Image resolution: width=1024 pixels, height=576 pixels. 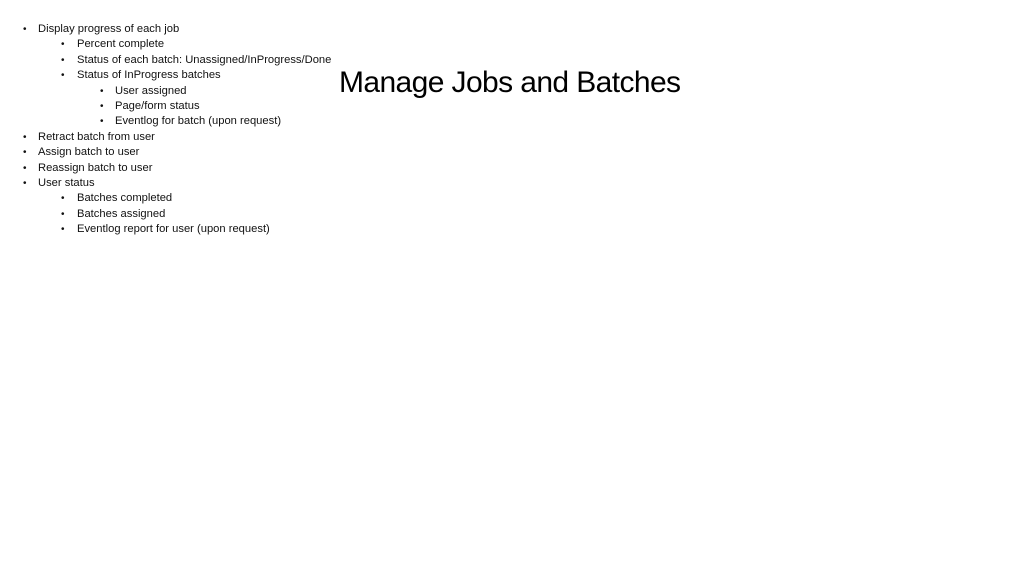 What do you see at coordinates (157, 106) in the screenshot?
I see `bullet-text: Page/form status` at bounding box center [157, 106].